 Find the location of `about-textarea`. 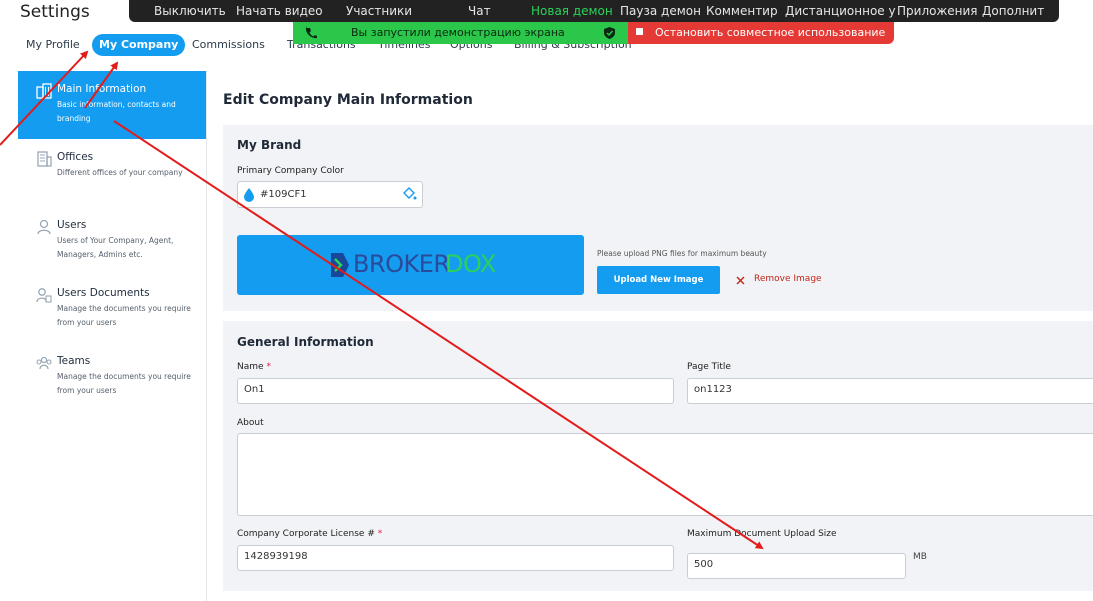

about-textarea is located at coordinates (665, 474).